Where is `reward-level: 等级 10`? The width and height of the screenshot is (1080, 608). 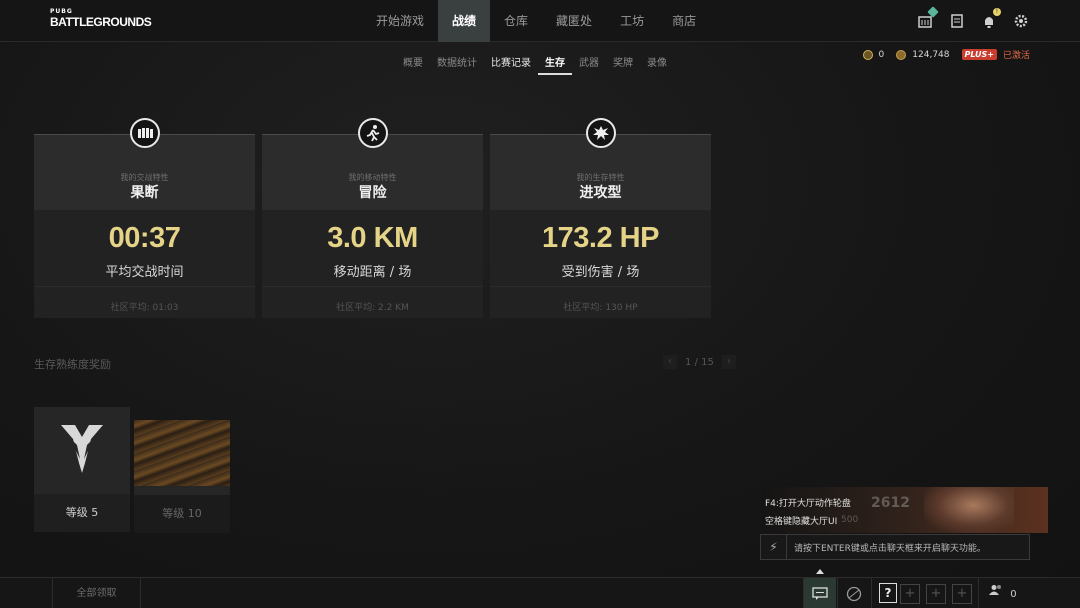 reward-level: 等级 10 is located at coordinates (182, 514).